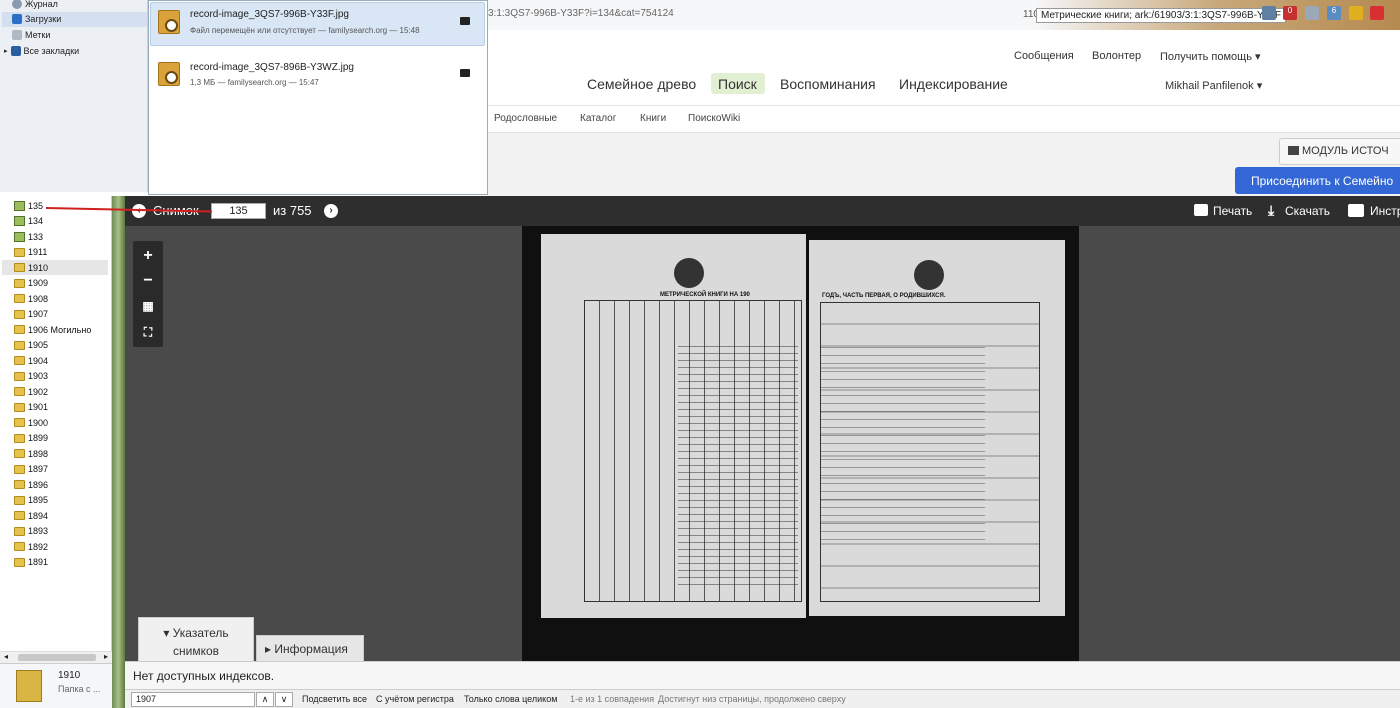  I want to click on tree-item: 1893, so click(55, 531).